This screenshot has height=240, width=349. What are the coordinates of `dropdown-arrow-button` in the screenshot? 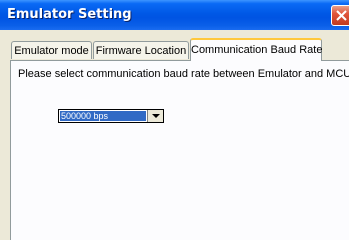 It's located at (155, 116).